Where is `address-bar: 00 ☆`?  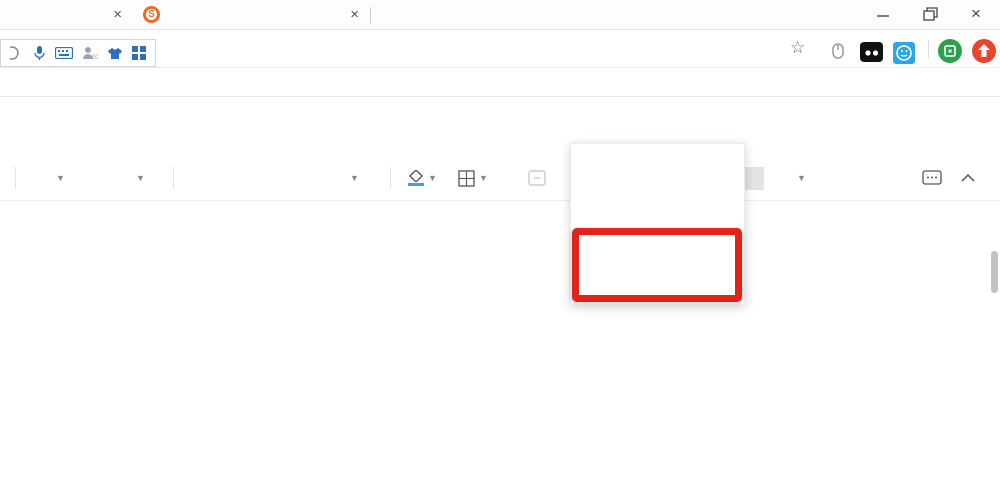 address-bar: 00 ☆ is located at coordinates (500, 49).